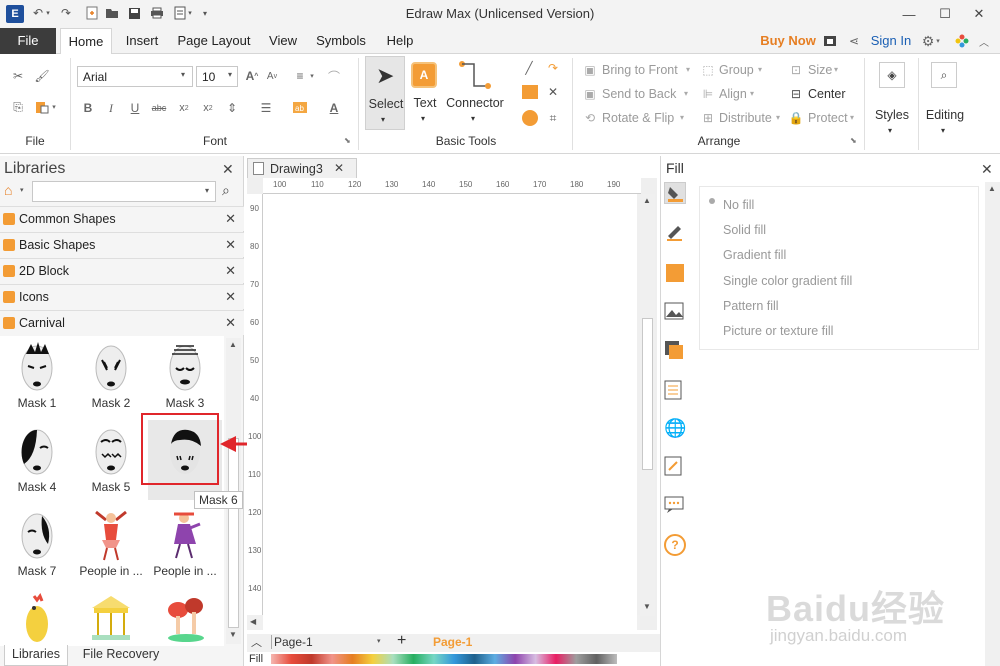 The image size is (1000, 666). I want to click on tab-page-layout: Page Layout, so click(214, 41).